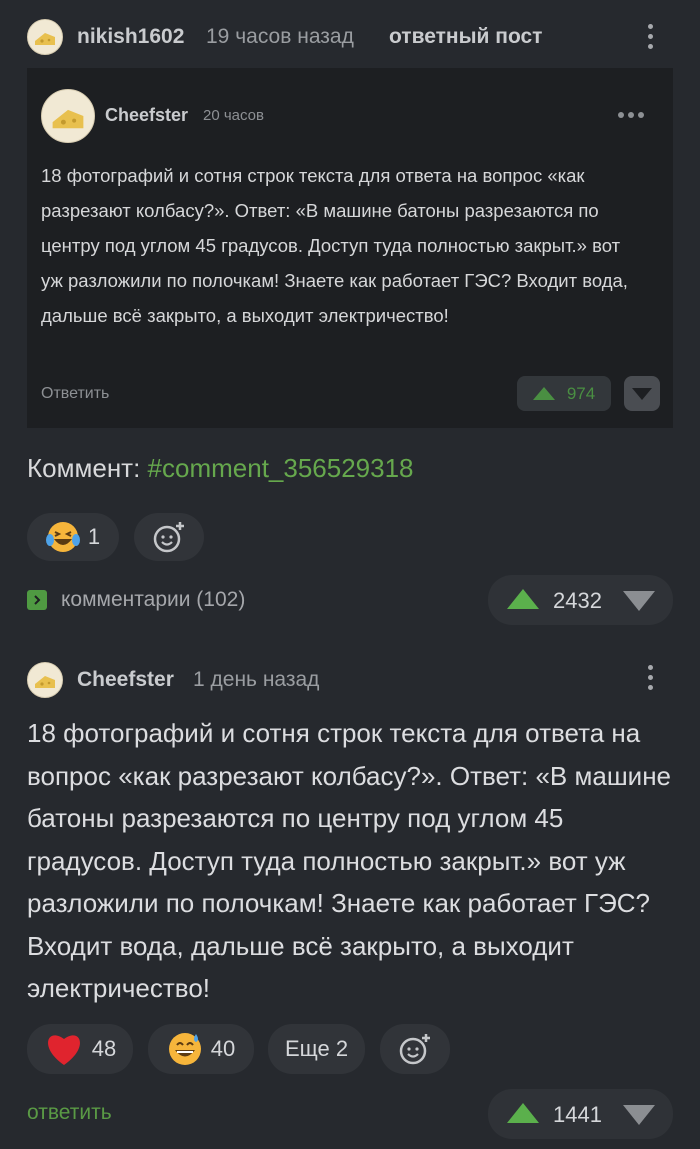 This screenshot has width=700, height=1149. Describe the element at coordinates (564, 393) in the screenshot. I see `quote-upvote-button: 974` at that location.